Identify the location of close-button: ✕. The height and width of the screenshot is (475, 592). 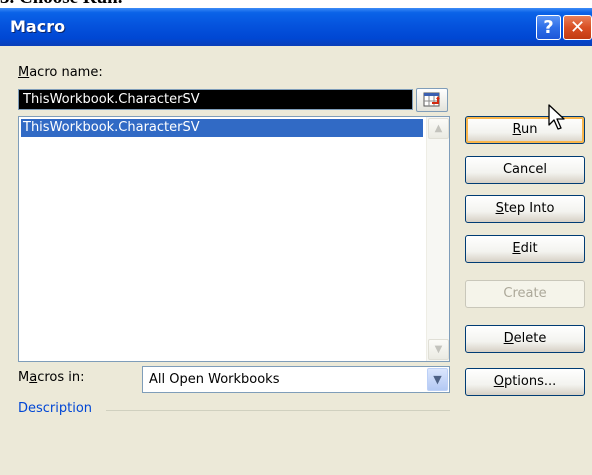
(577, 27).